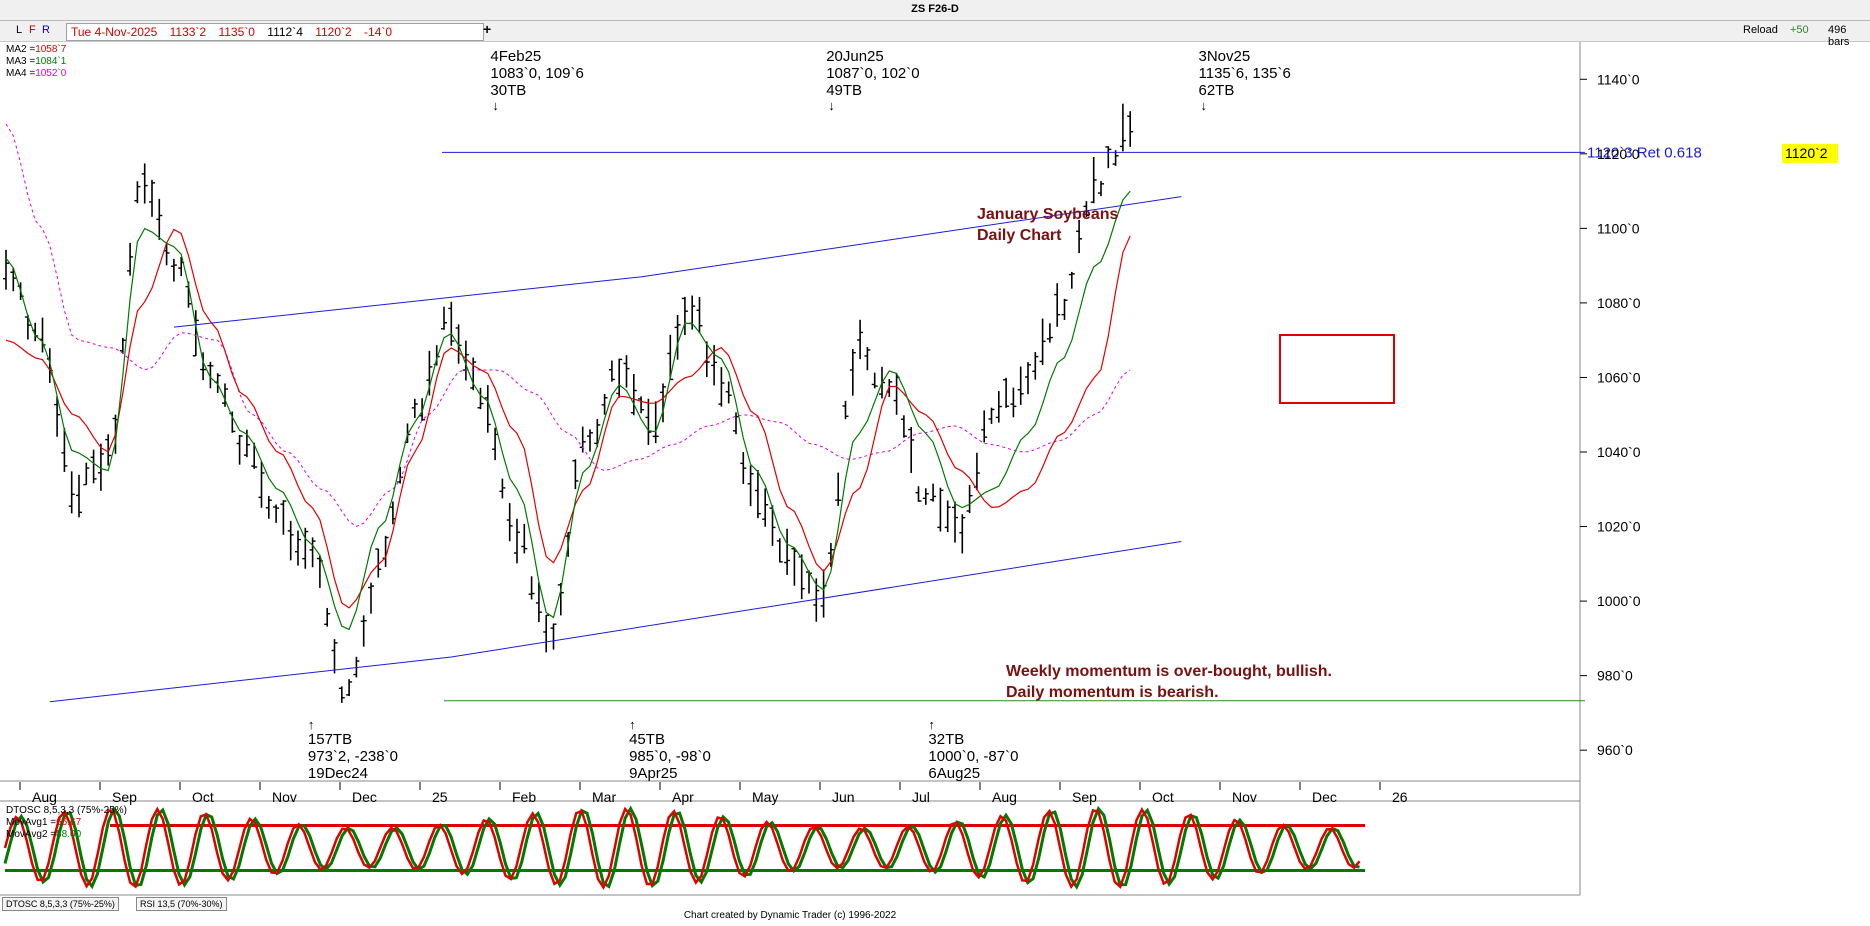 The width and height of the screenshot is (1870, 926). Describe the element at coordinates (536, 73) in the screenshot. I see `ann-4feb25-text: 1083`0, 109`6` at that location.